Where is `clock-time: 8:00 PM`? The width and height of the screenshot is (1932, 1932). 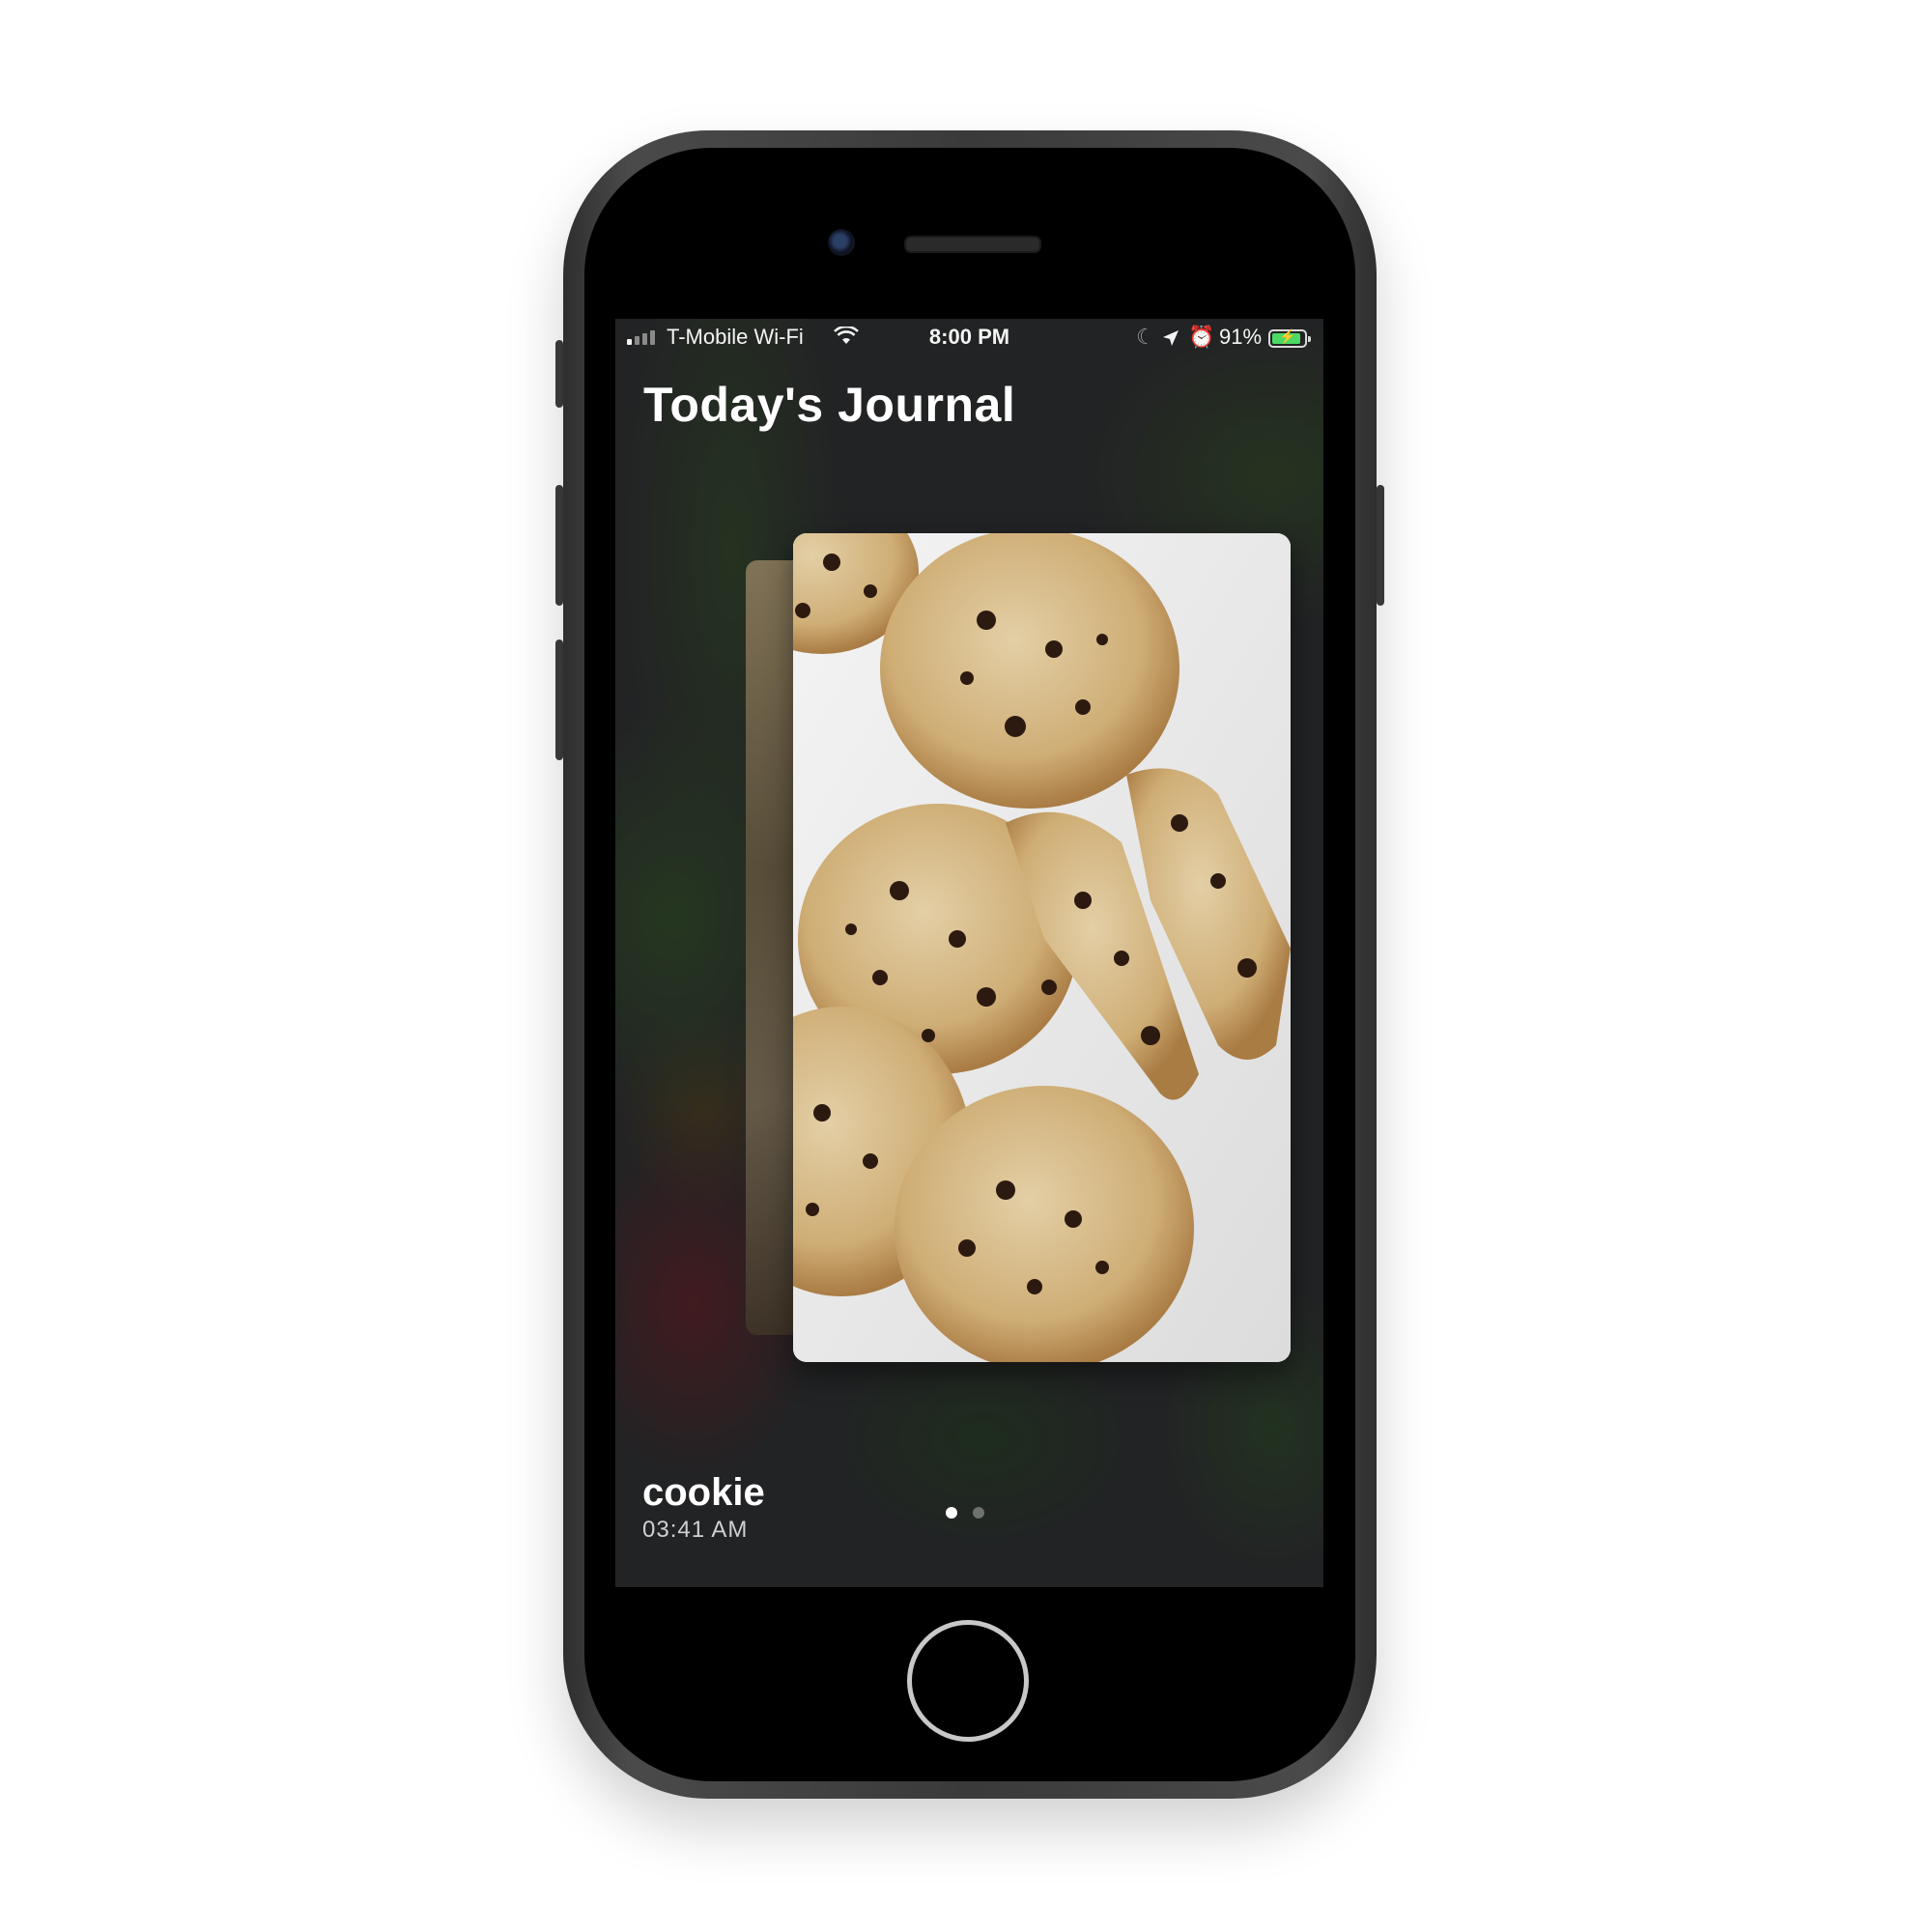 clock-time: 8:00 PM is located at coordinates (969, 337).